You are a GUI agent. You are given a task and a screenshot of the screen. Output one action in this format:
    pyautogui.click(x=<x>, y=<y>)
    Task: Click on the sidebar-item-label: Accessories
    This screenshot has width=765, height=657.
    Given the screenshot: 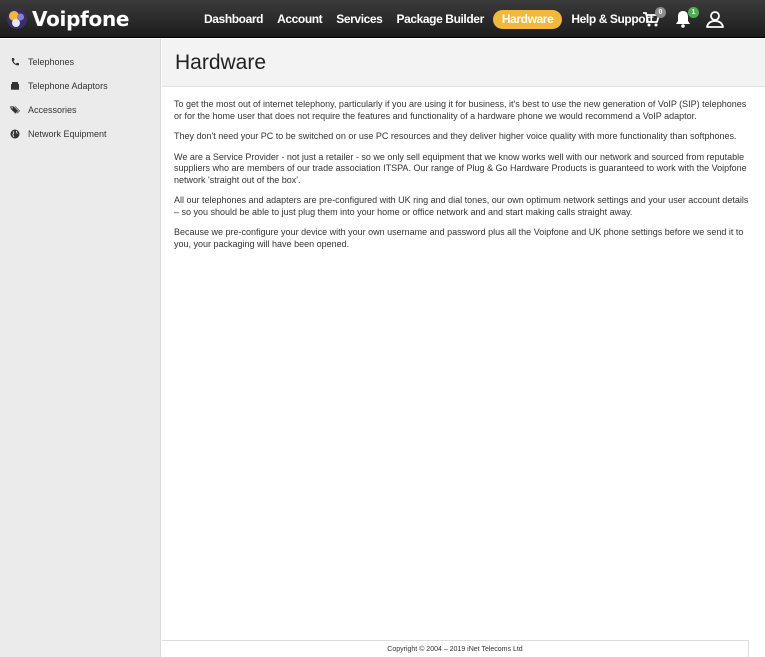 What is the action you would take?
    pyautogui.click(x=52, y=110)
    